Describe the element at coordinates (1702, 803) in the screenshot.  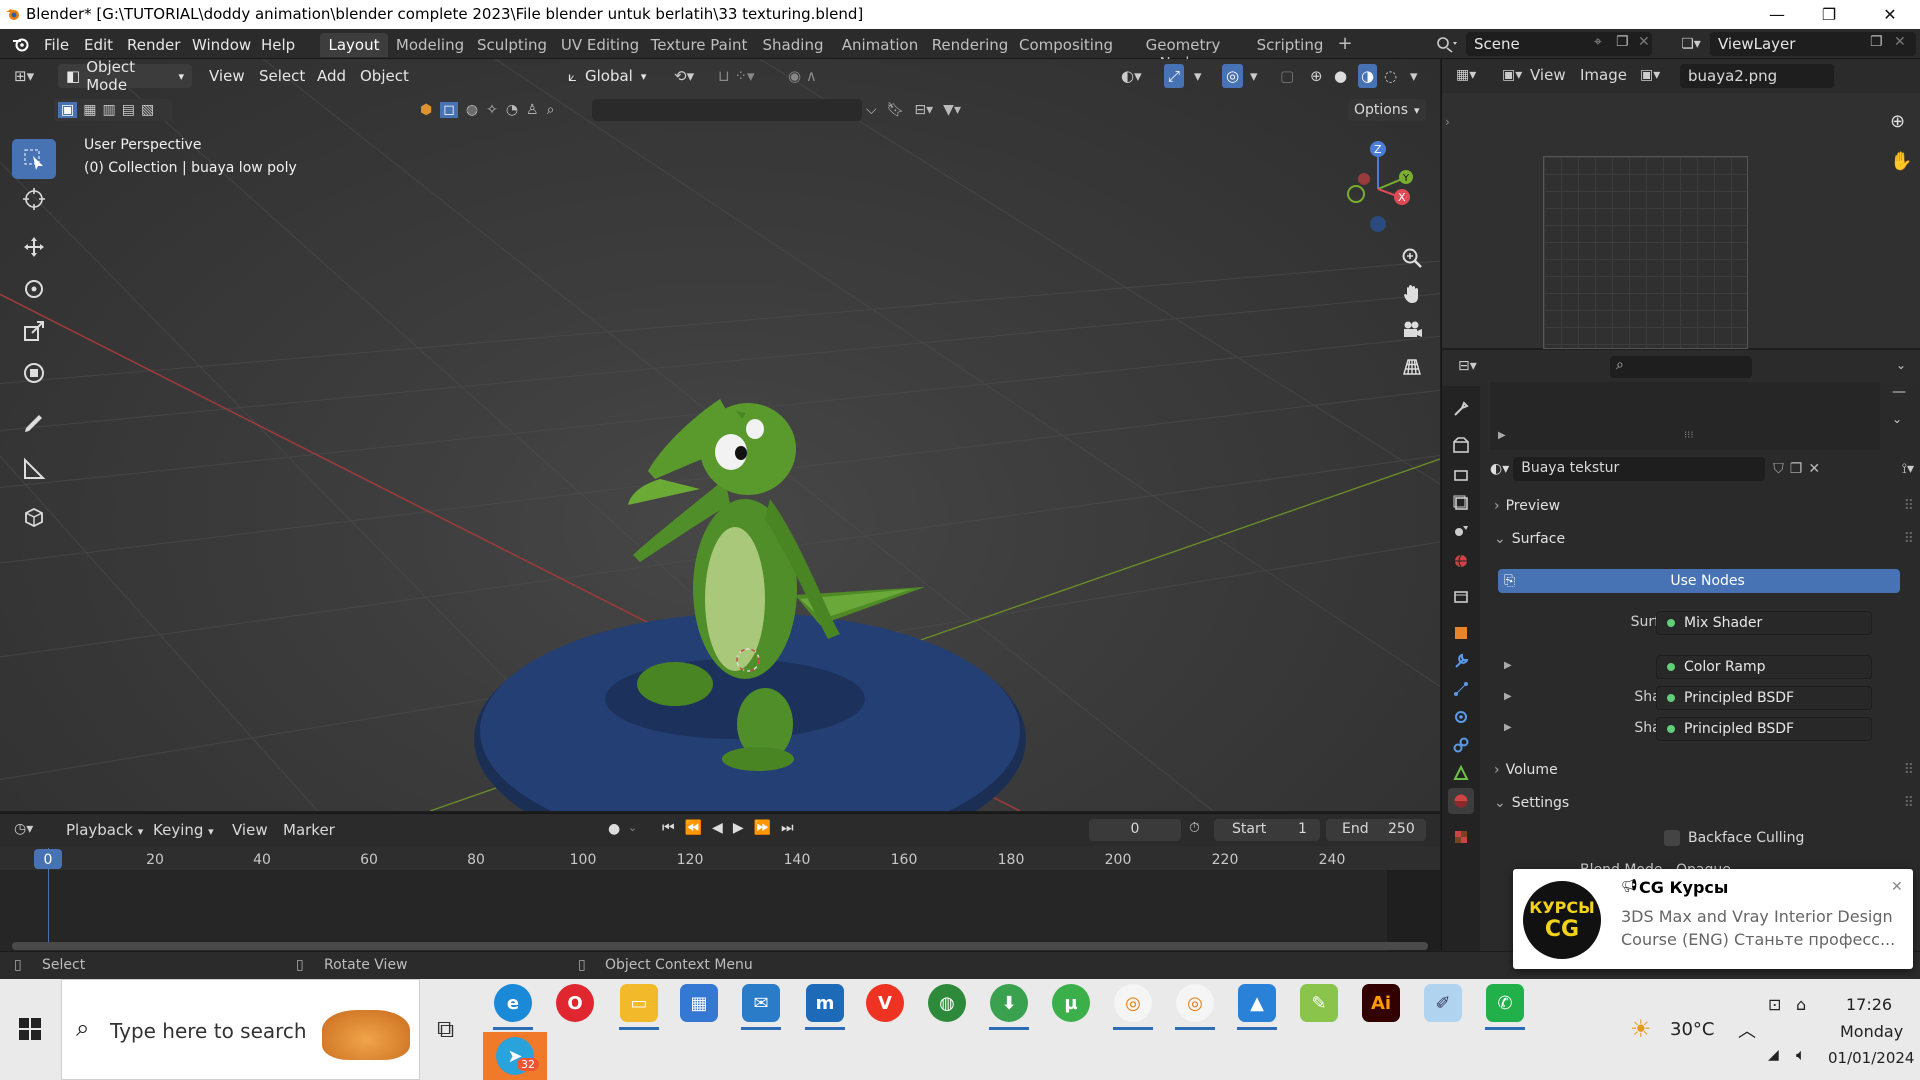
I see `settings-panel-header: ⌄ Settings ⠿` at that location.